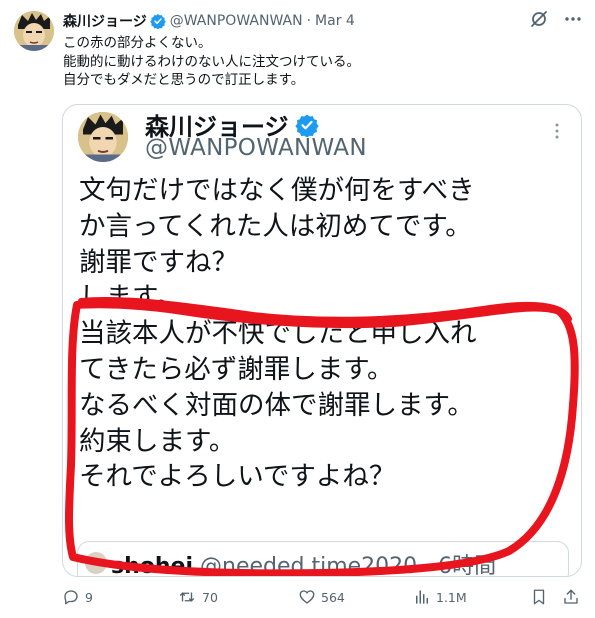 Image resolution: width=595 pixels, height=618 pixels. Describe the element at coordinates (557, 131) in the screenshot. I see `quoted-more-icon` at that location.